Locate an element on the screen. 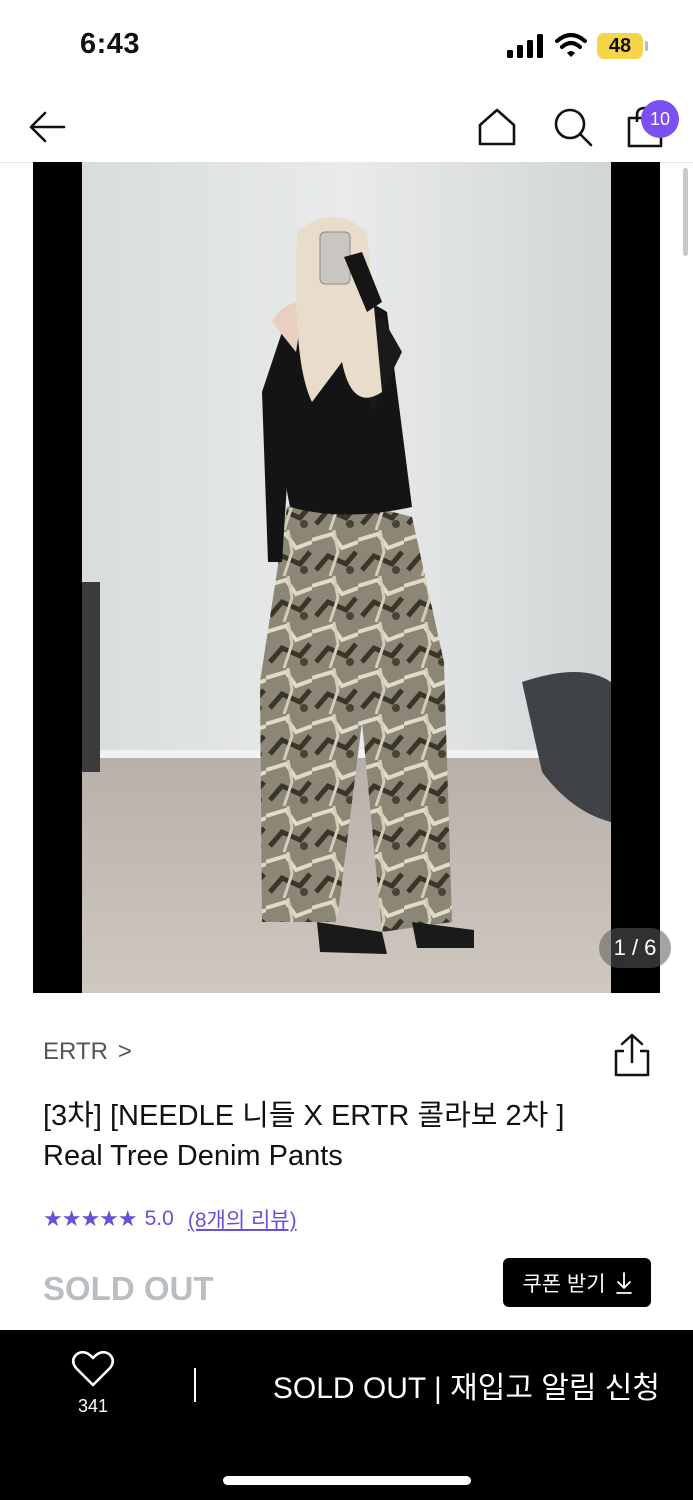 This screenshot has height=1500, width=693. battery-tip is located at coordinates (646, 46).